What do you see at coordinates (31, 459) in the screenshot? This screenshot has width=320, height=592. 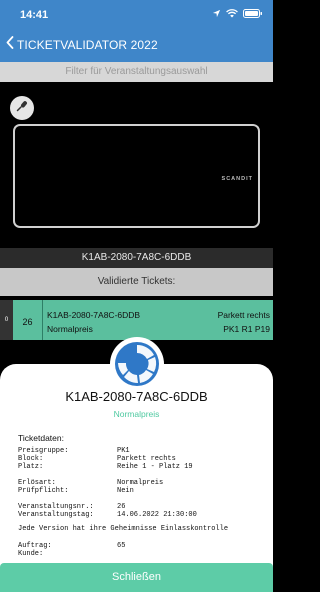 I see `field-label: Block:` at bounding box center [31, 459].